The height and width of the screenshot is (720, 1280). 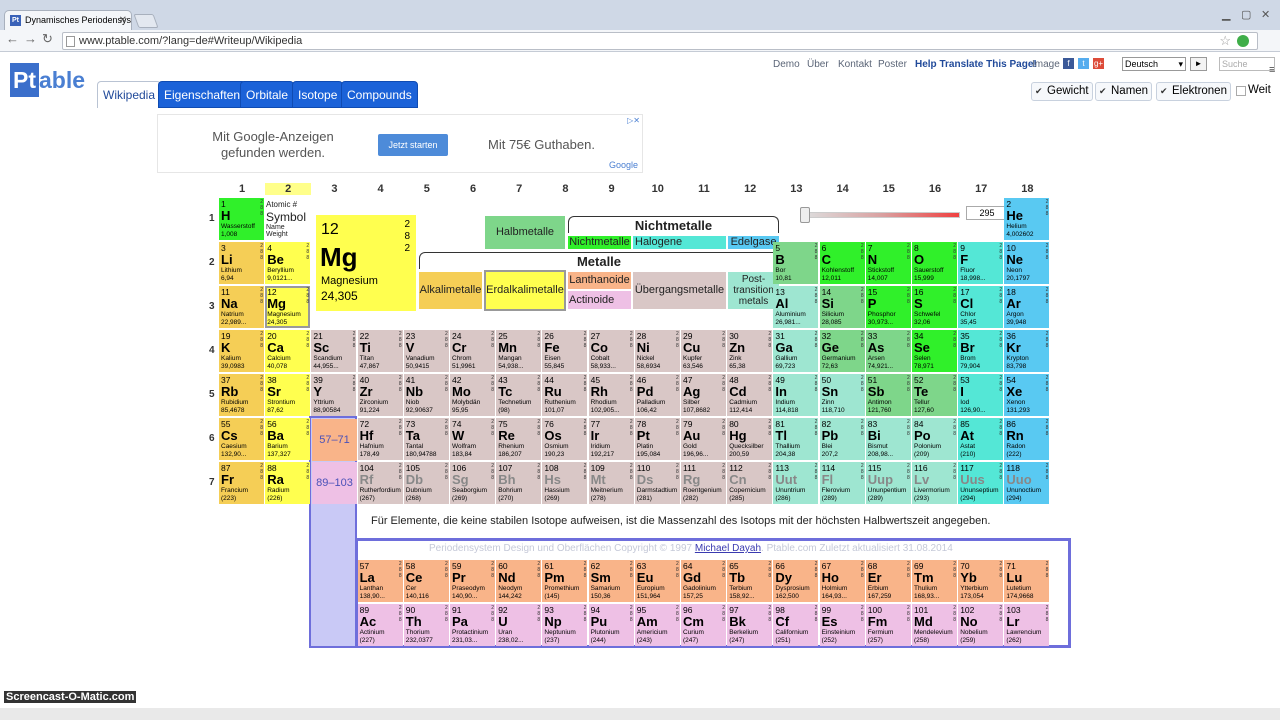 I want to click on temperature-input: 295, so click(x=987, y=213).